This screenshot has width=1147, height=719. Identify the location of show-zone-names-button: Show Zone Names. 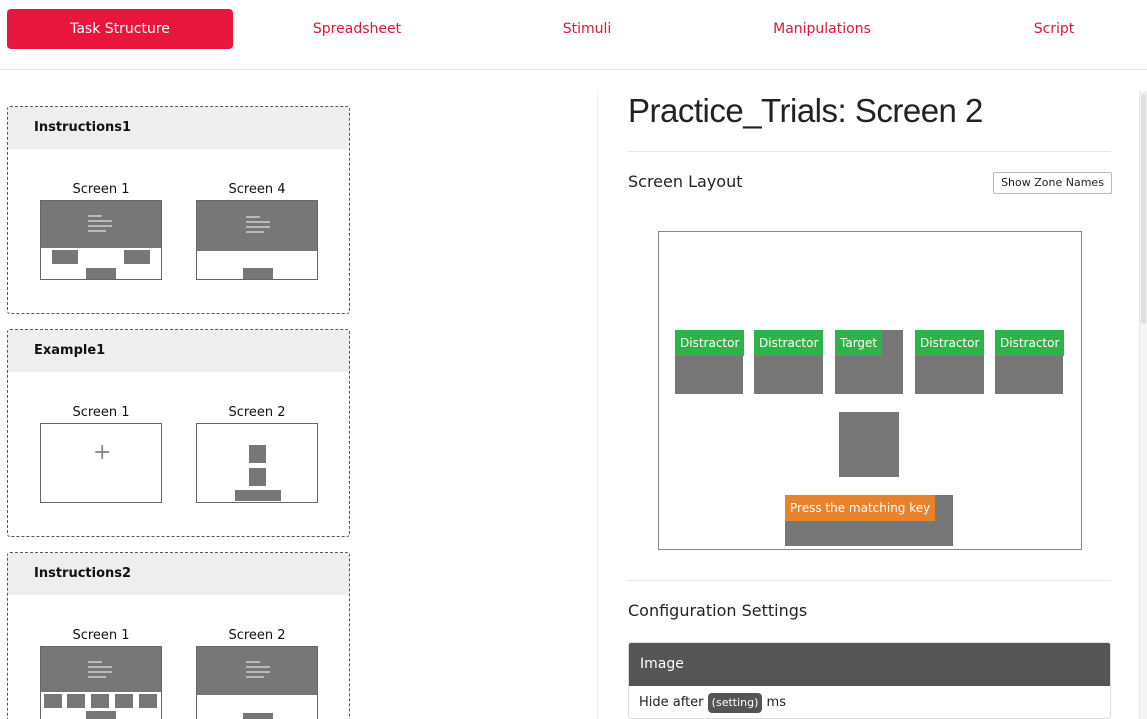
(1052, 183).